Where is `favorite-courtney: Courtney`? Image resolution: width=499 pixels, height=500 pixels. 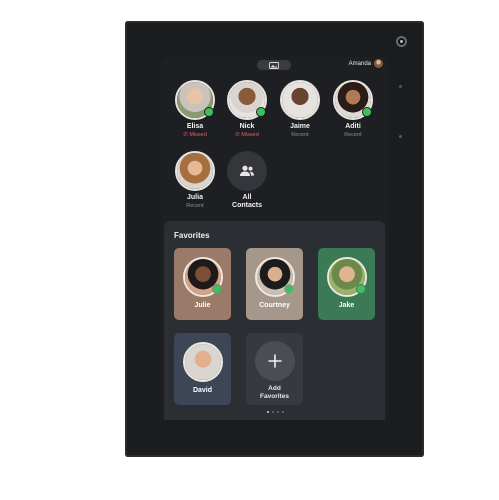 favorite-courtney: Courtney is located at coordinates (274, 284).